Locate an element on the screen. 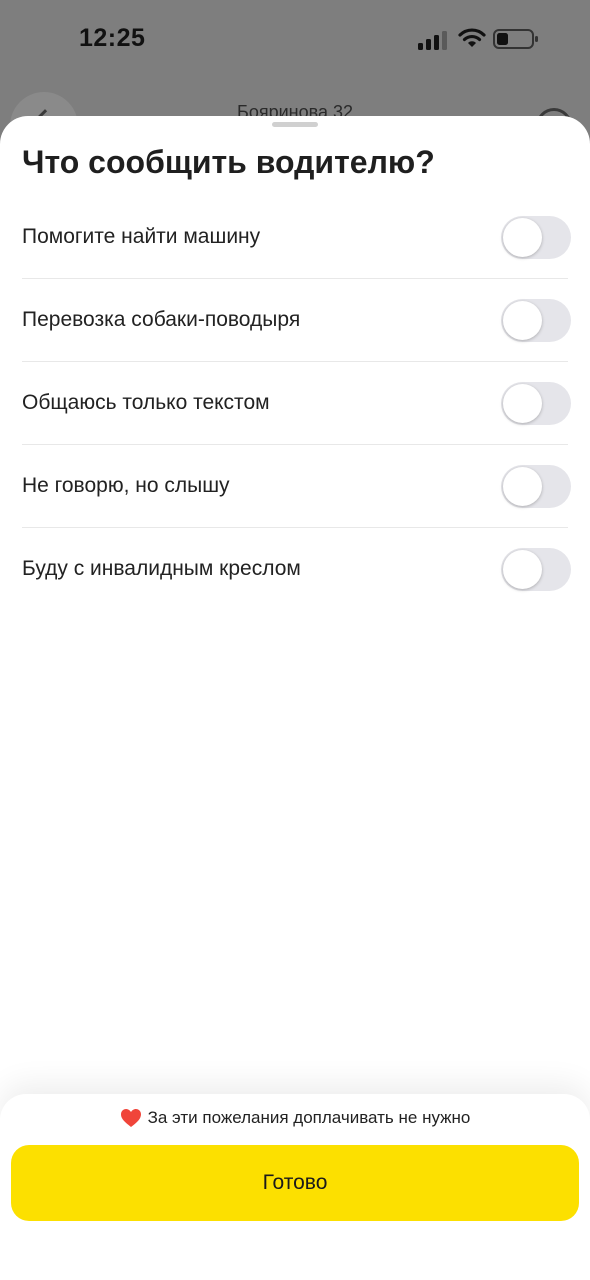 This screenshot has height=1280, width=590. wheelchair-toggle is located at coordinates (536, 569).